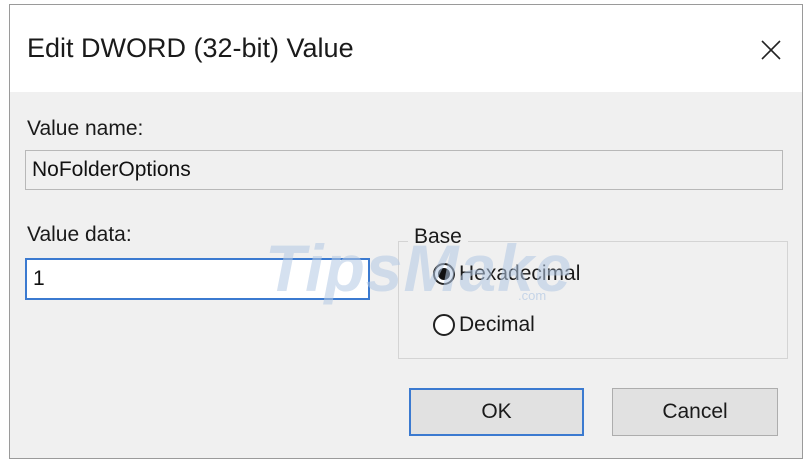  I want to click on value-name-field, so click(404, 170).